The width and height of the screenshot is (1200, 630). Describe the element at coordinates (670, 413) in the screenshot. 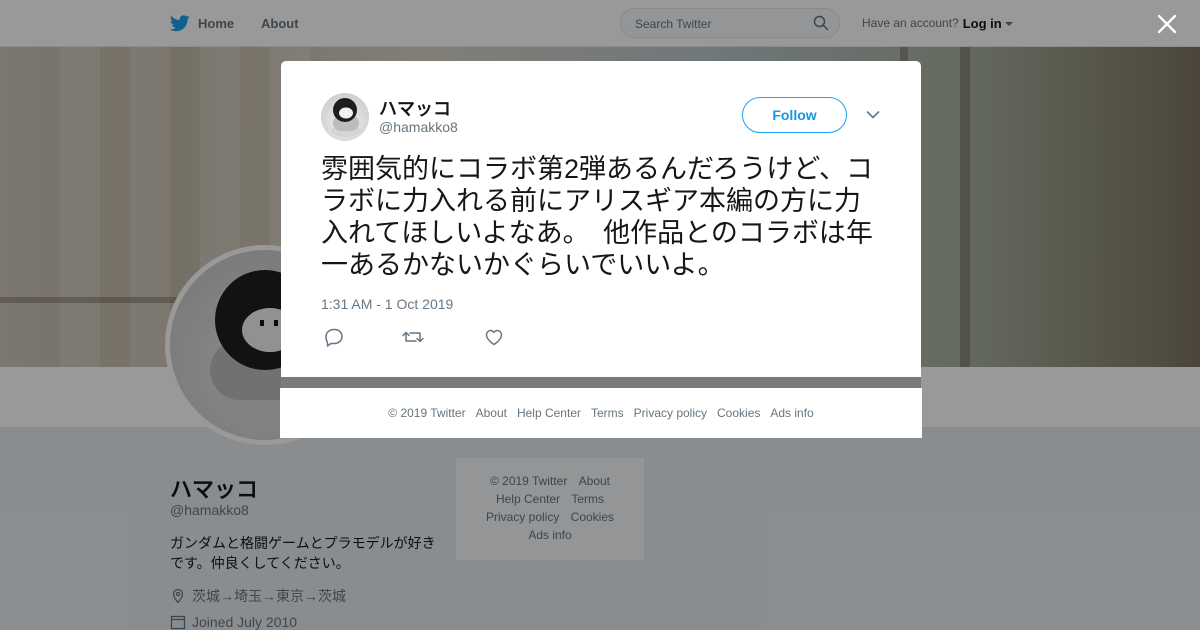

I see `modal-footer-privacy: Privacy policy` at that location.